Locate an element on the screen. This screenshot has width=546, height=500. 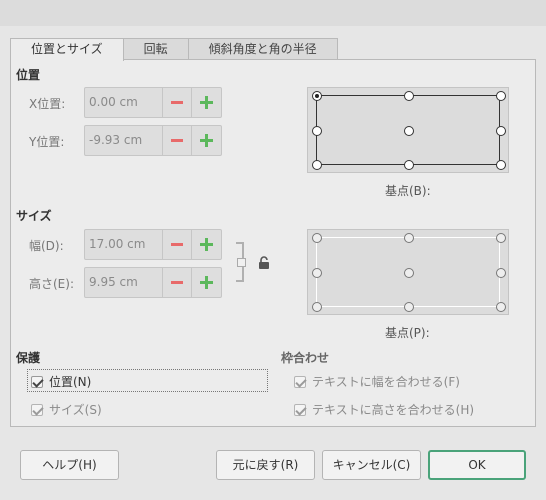
protect-heading: 保護 is located at coordinates (28, 358).